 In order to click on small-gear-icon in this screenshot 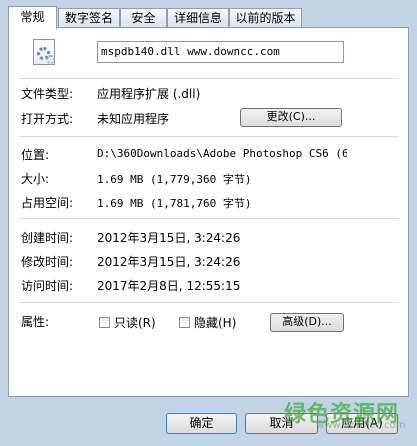, I will do `click(50, 59)`.